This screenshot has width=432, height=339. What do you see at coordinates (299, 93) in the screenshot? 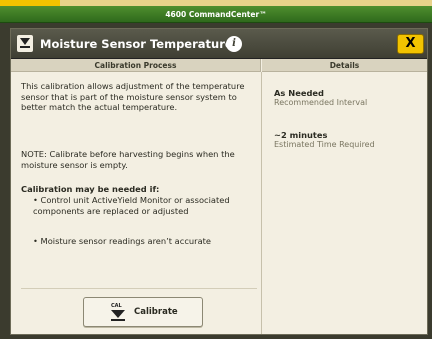
I see `interval-value: As Needed` at bounding box center [299, 93].